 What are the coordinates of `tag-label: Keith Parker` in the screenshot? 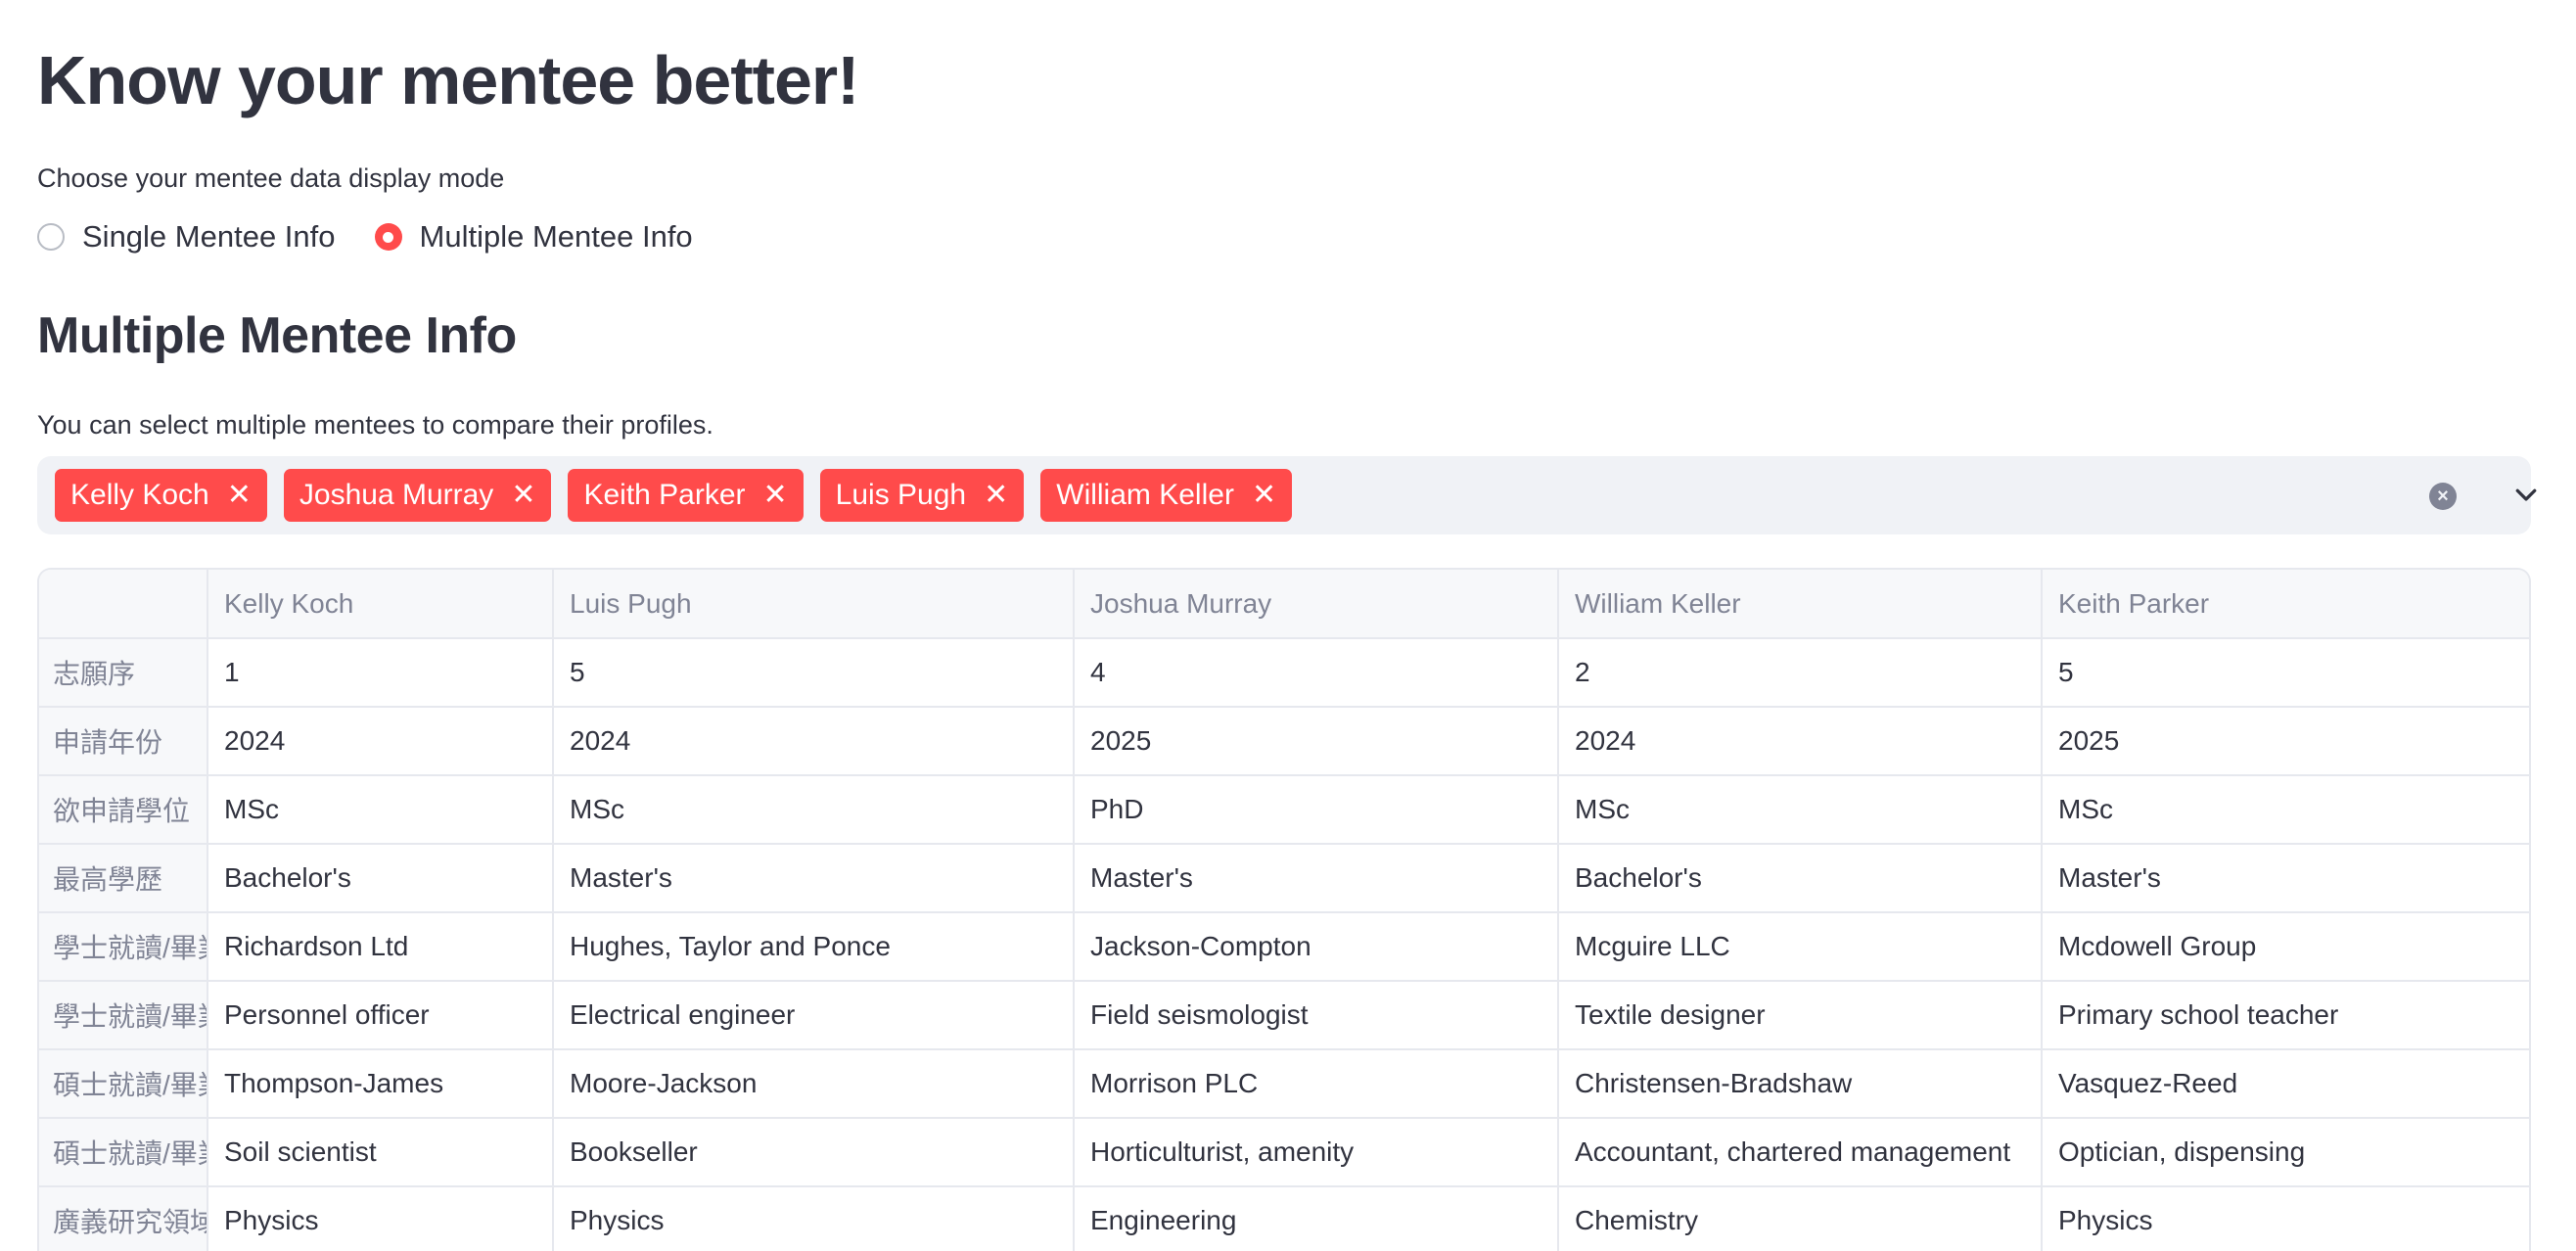 It's located at (664, 495).